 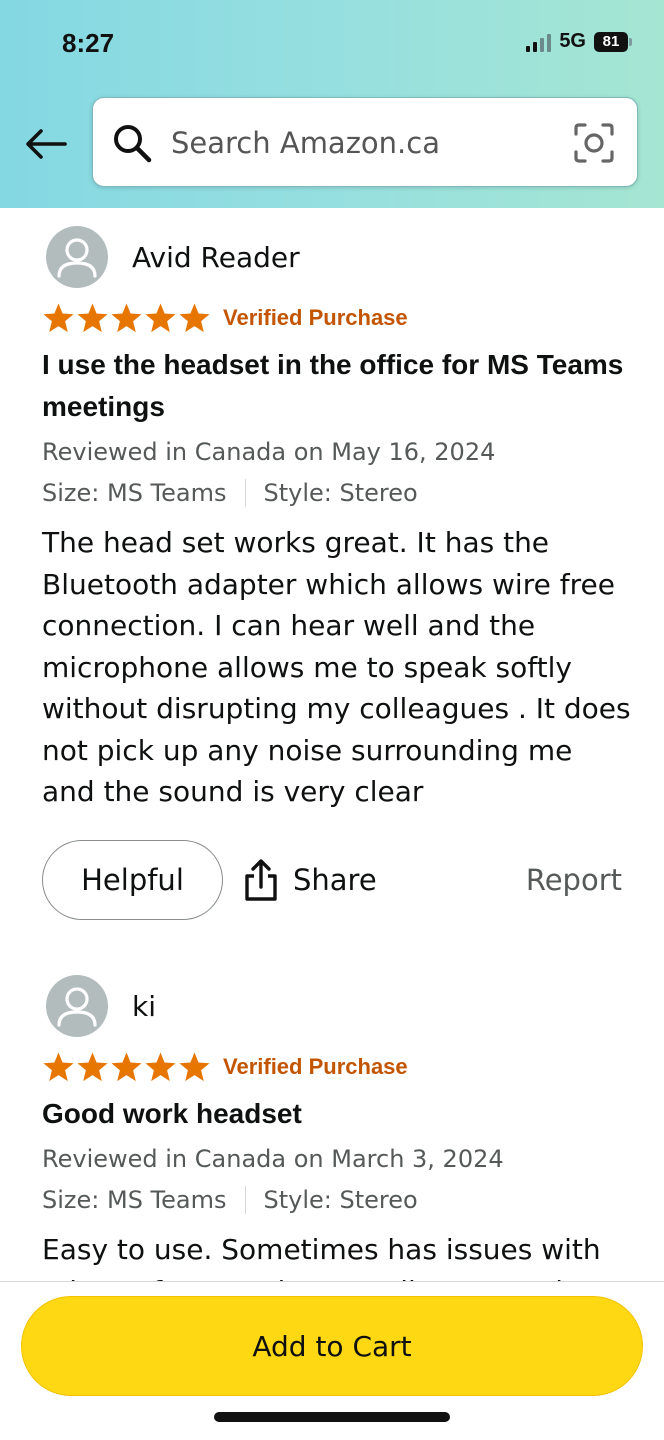 I want to click on helpful-button: Helpful, so click(x=132, y=880).